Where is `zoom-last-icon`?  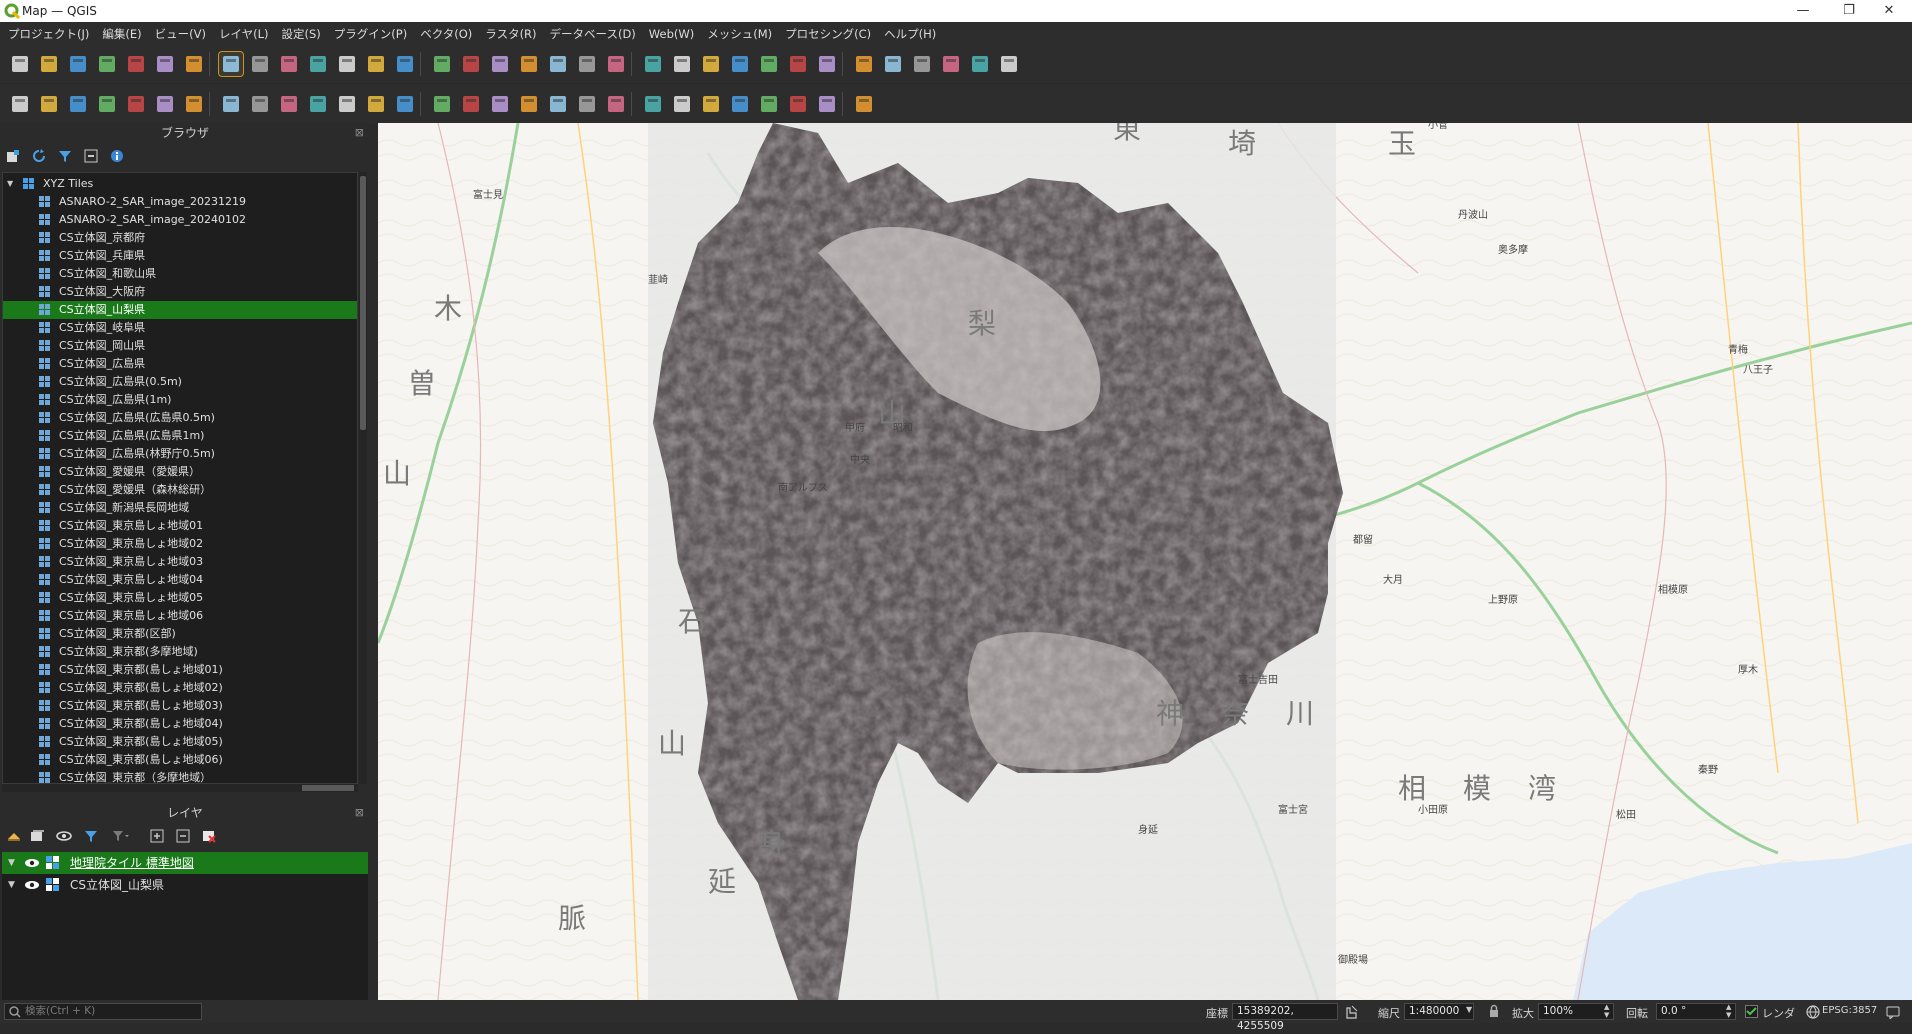
zoom-last-icon is located at coordinates (471, 64).